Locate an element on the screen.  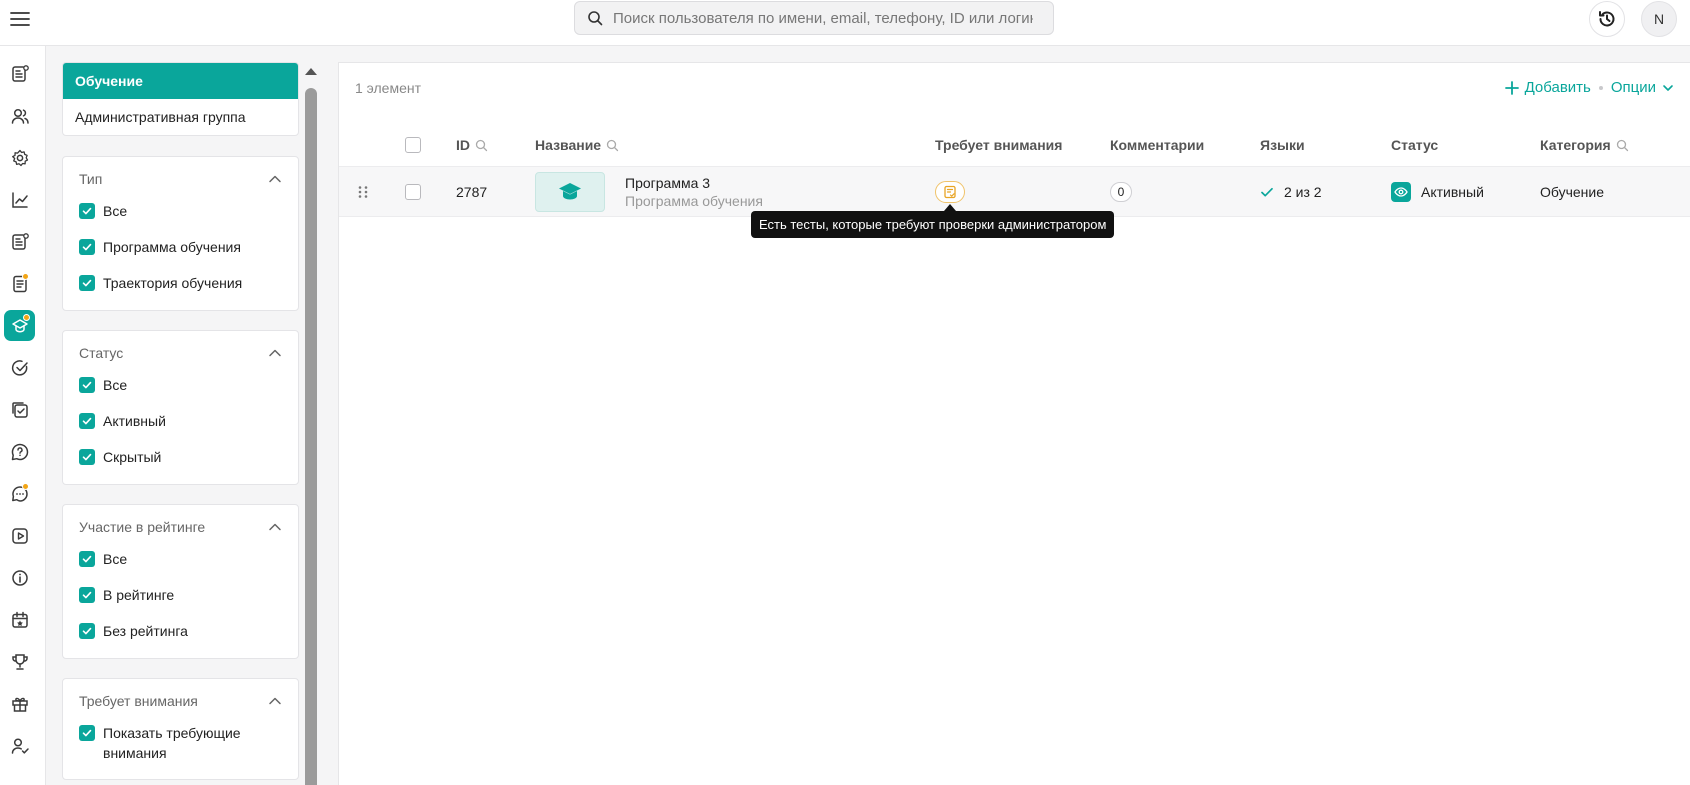
hamburger-menu-icon is located at coordinates (20, 19).